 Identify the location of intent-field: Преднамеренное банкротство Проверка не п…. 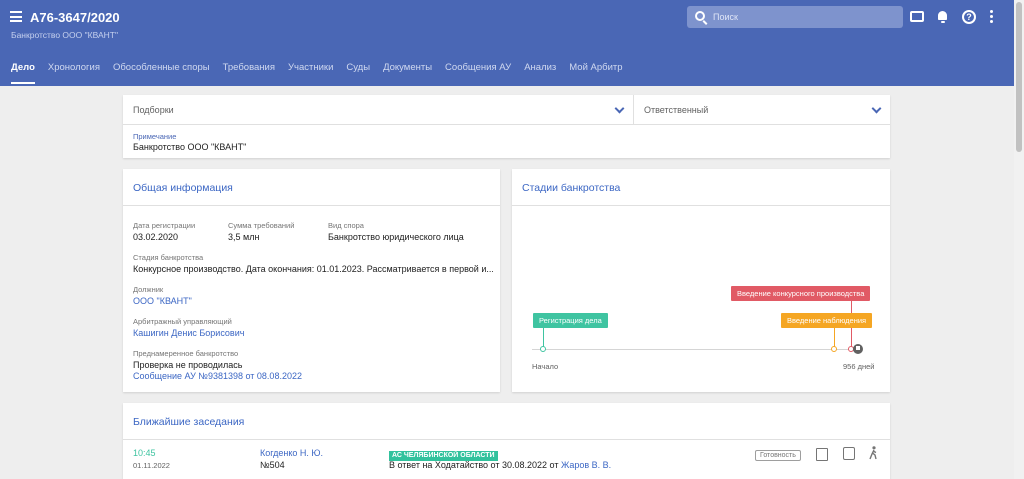
(217, 365).